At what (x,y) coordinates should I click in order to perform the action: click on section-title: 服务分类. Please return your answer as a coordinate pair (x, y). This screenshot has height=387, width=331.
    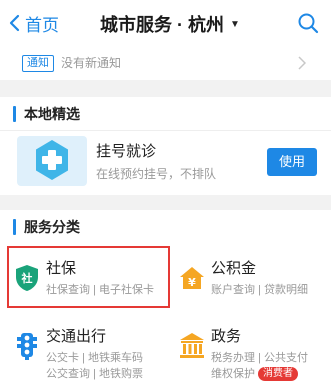
    Looking at the image, I should click on (52, 227).